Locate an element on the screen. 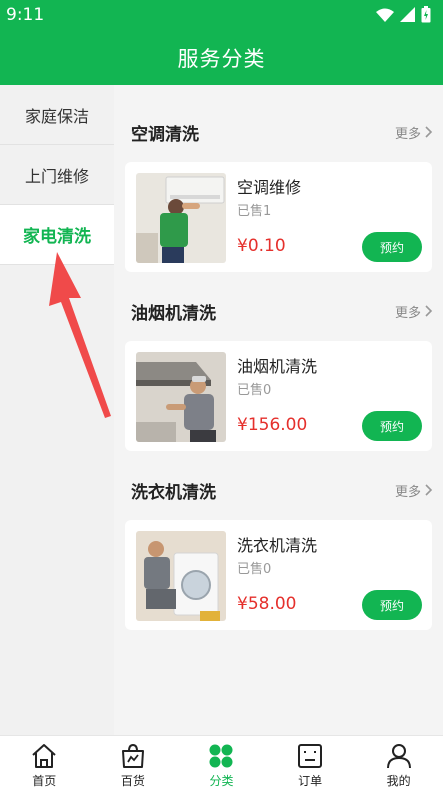  wifi-icon is located at coordinates (385, 15).